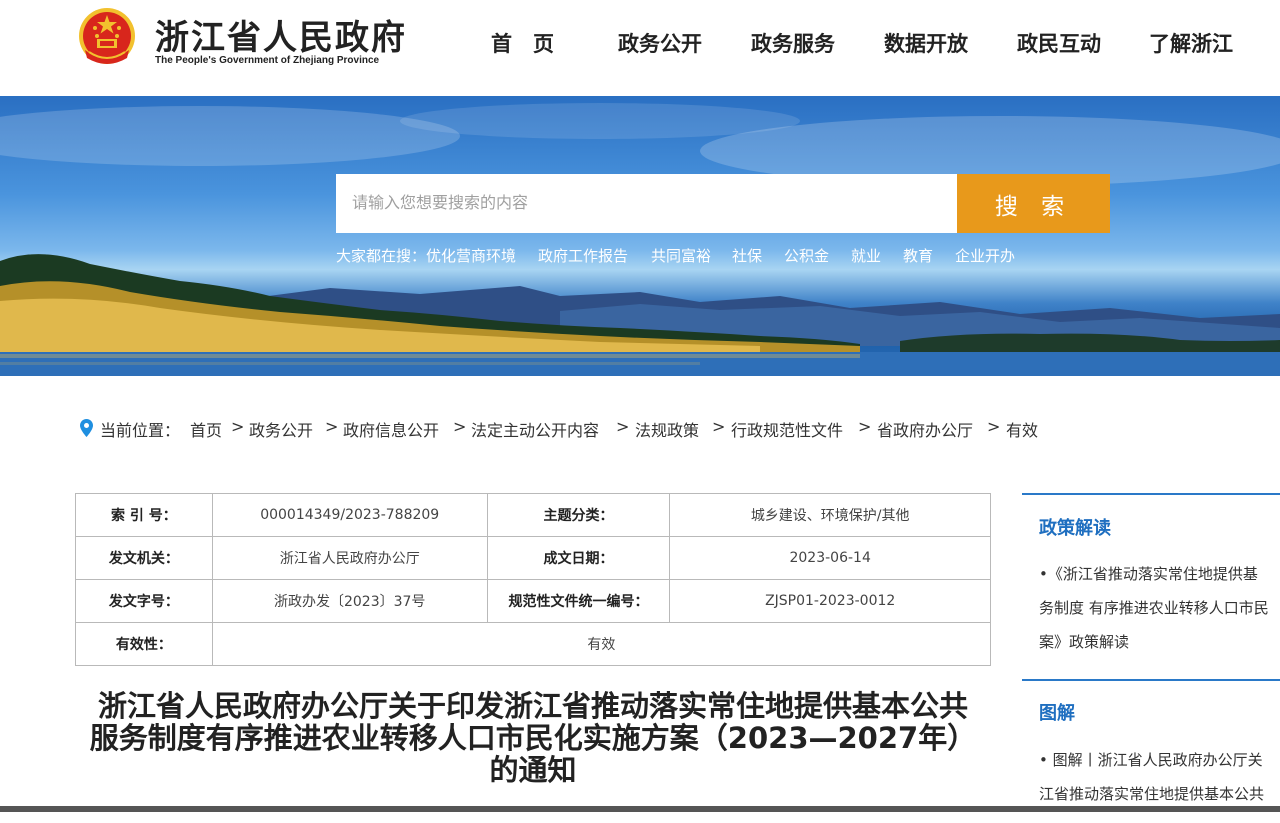  Describe the element at coordinates (206, 429) in the screenshot. I see `breadcrumb-item: 首页` at that location.